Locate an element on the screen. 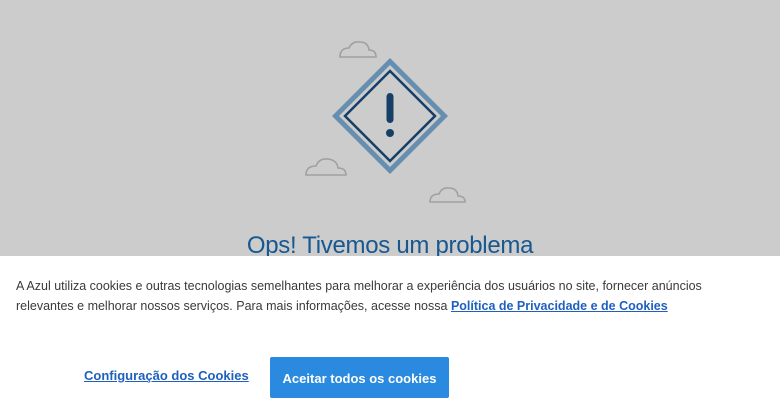  privacy-policy-link: Política de Privacidade e de Cookies is located at coordinates (559, 306).